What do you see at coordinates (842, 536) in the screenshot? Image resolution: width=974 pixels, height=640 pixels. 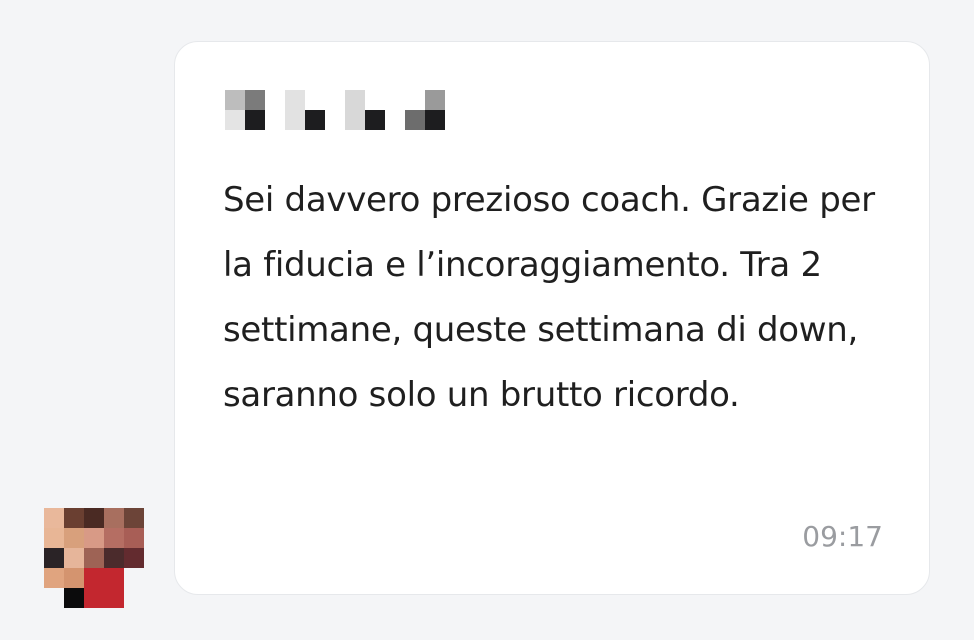 I see `message-timestamp: 09:17` at bounding box center [842, 536].